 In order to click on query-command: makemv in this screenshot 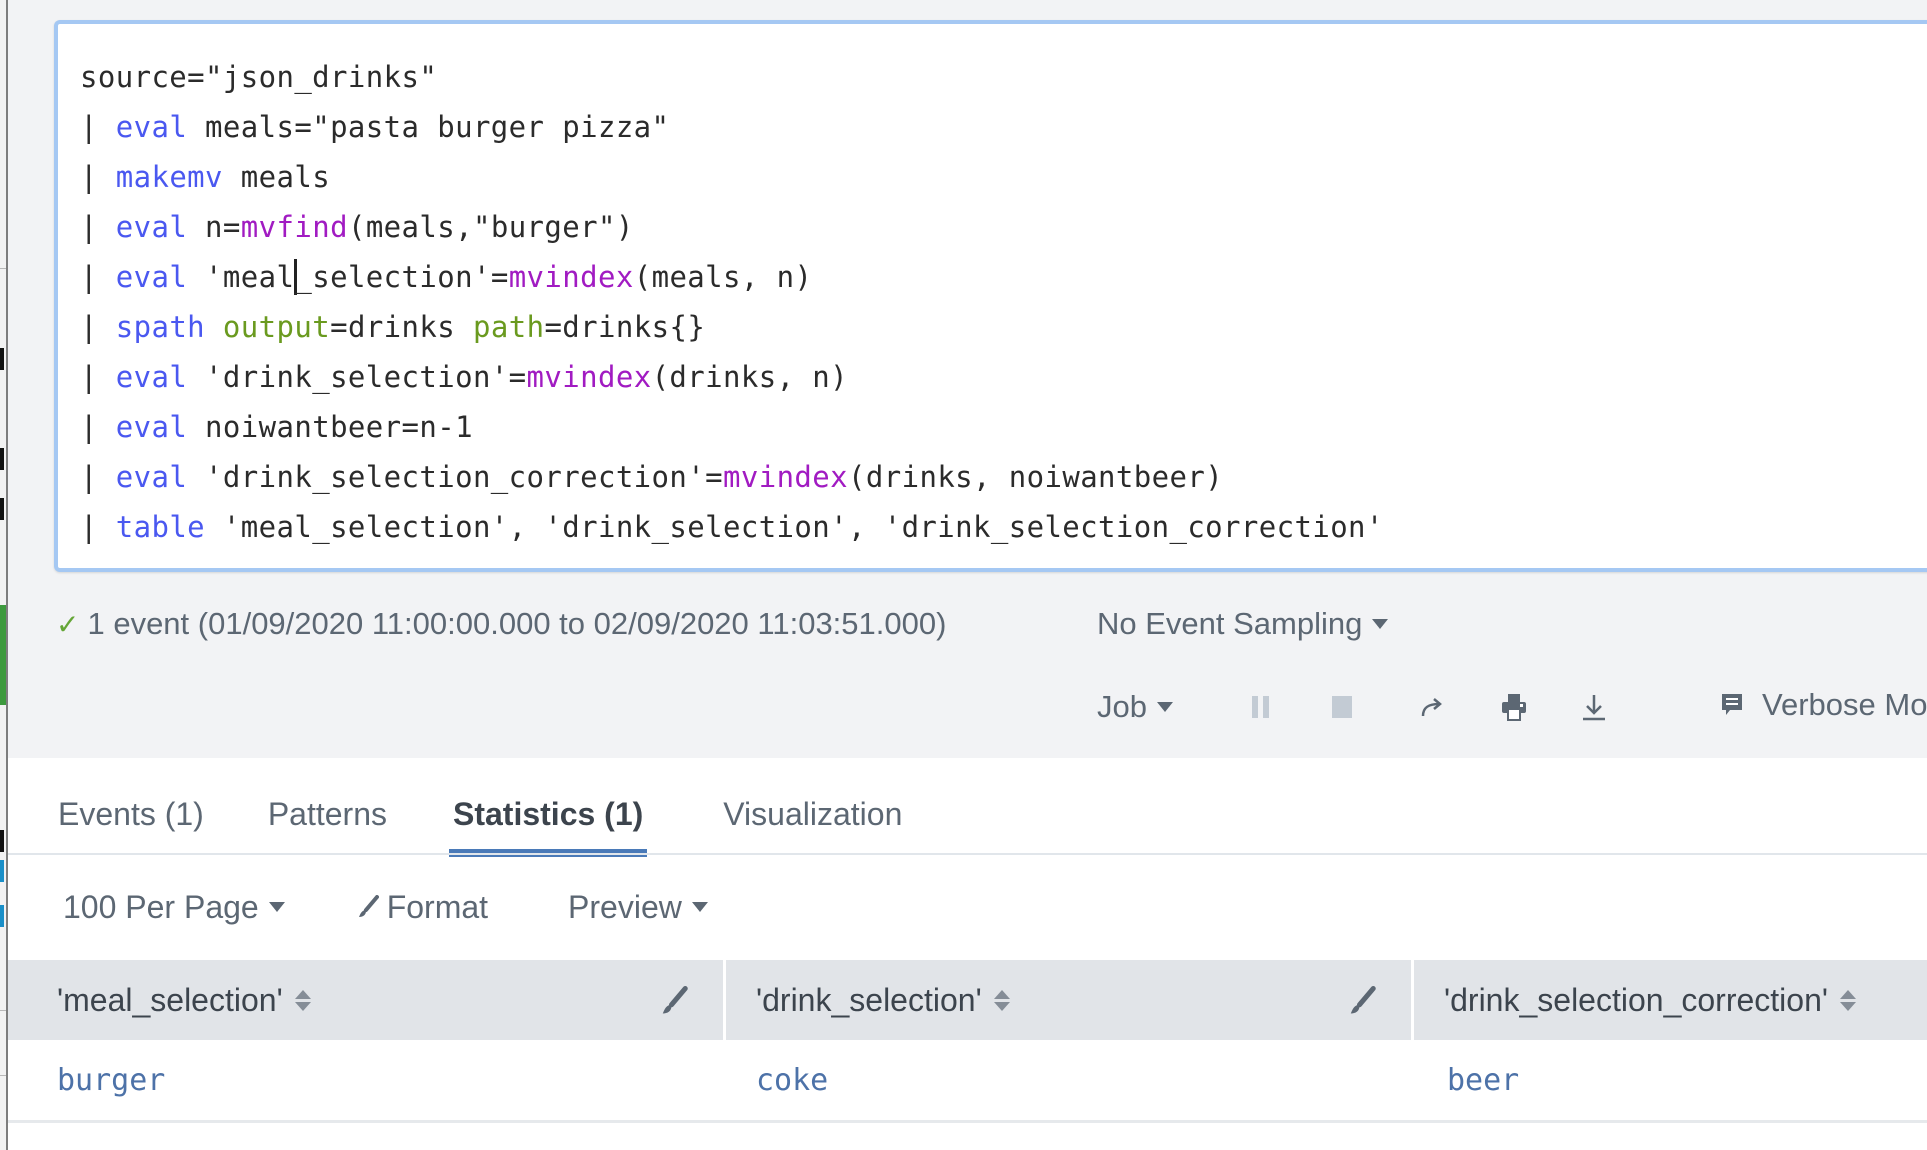, I will do `click(169, 177)`.